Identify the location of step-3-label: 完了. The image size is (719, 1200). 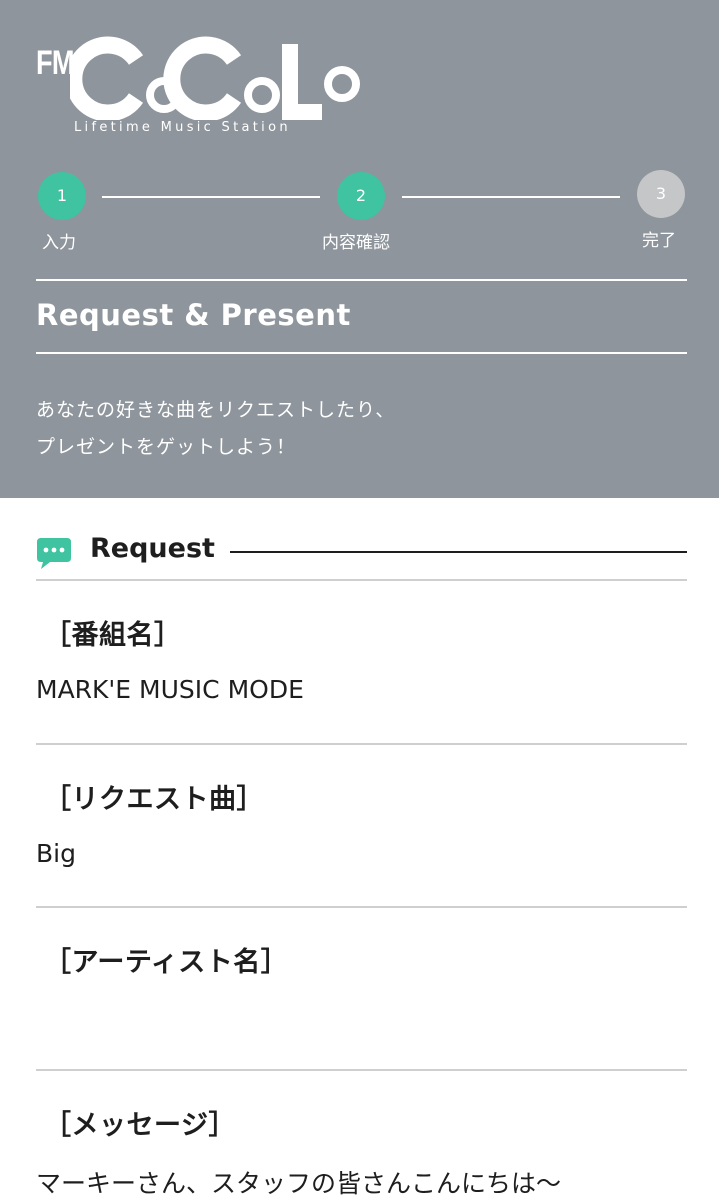
(659, 241).